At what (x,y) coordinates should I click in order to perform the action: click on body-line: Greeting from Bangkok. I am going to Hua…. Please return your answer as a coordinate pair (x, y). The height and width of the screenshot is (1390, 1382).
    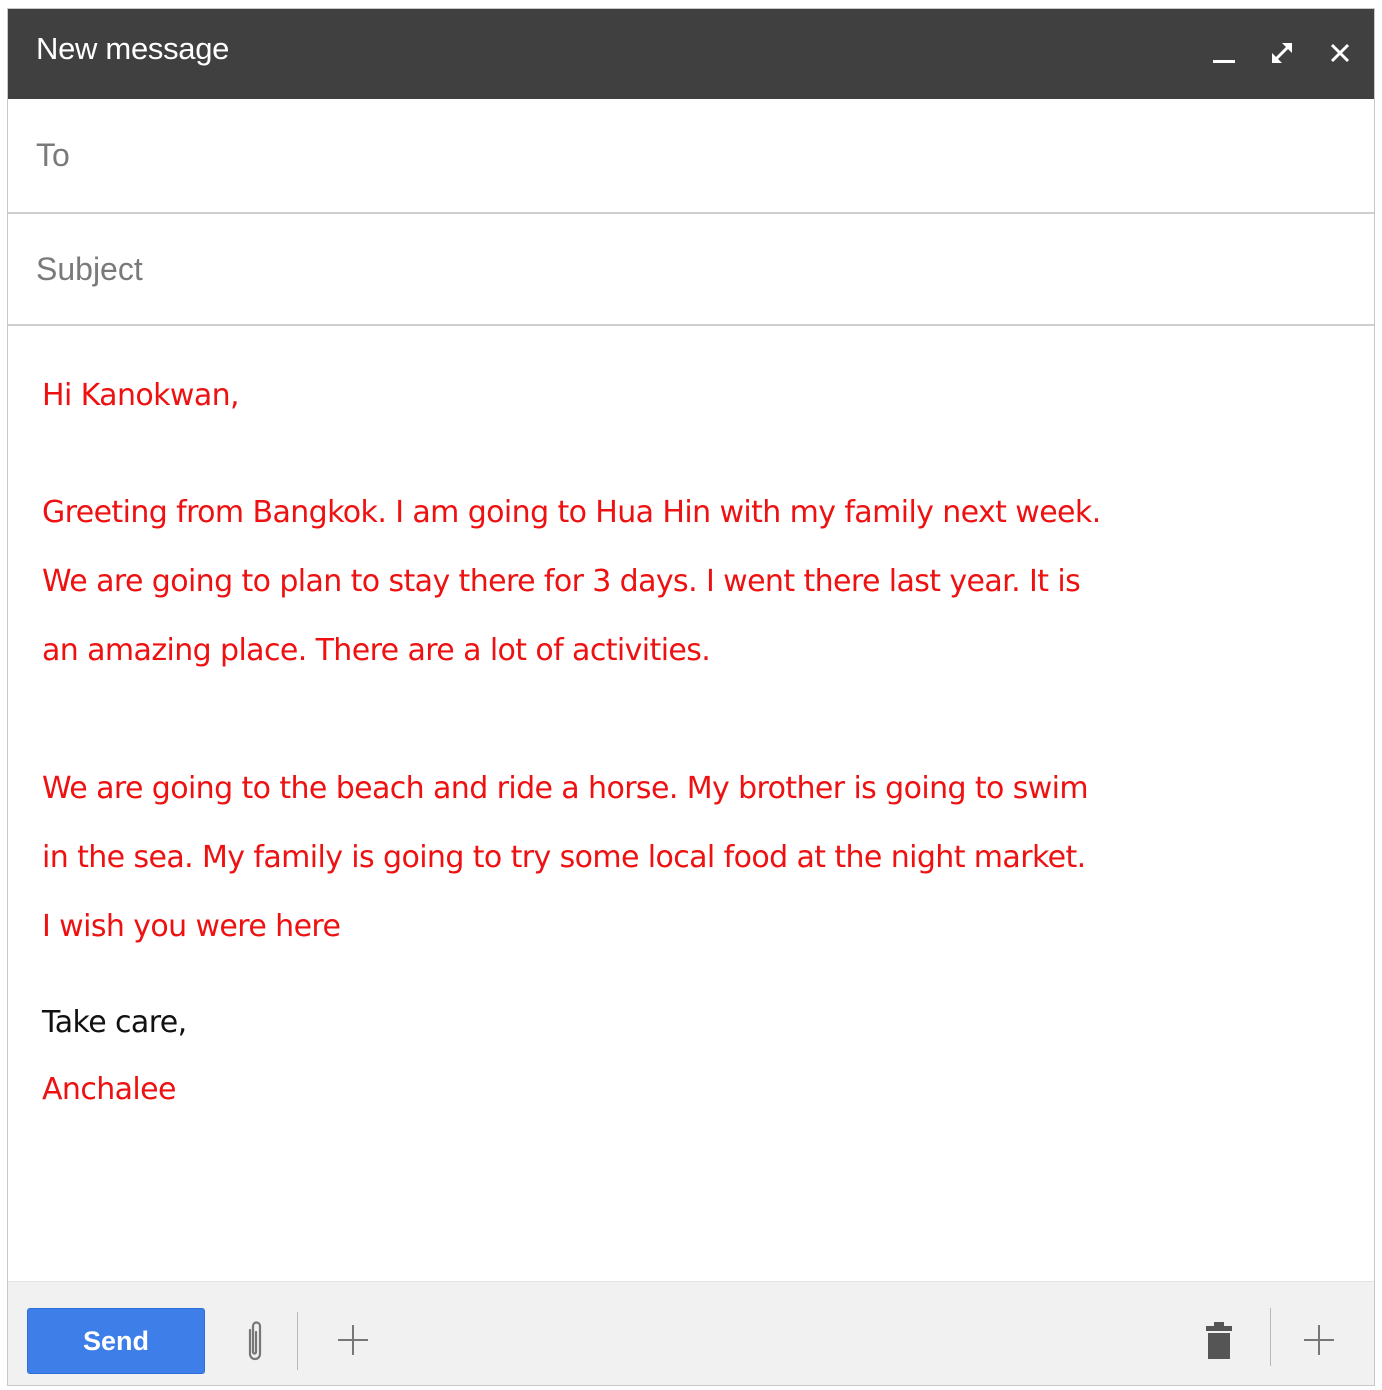
    Looking at the image, I should click on (571, 512).